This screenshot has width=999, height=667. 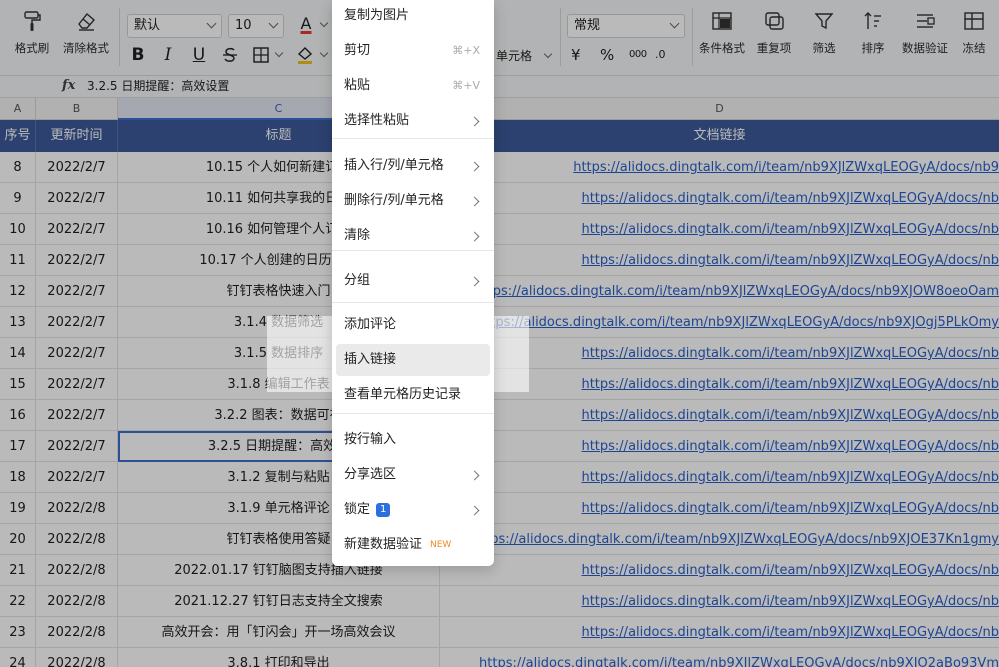 What do you see at coordinates (607, 55) in the screenshot?
I see `percent-button: %` at bounding box center [607, 55].